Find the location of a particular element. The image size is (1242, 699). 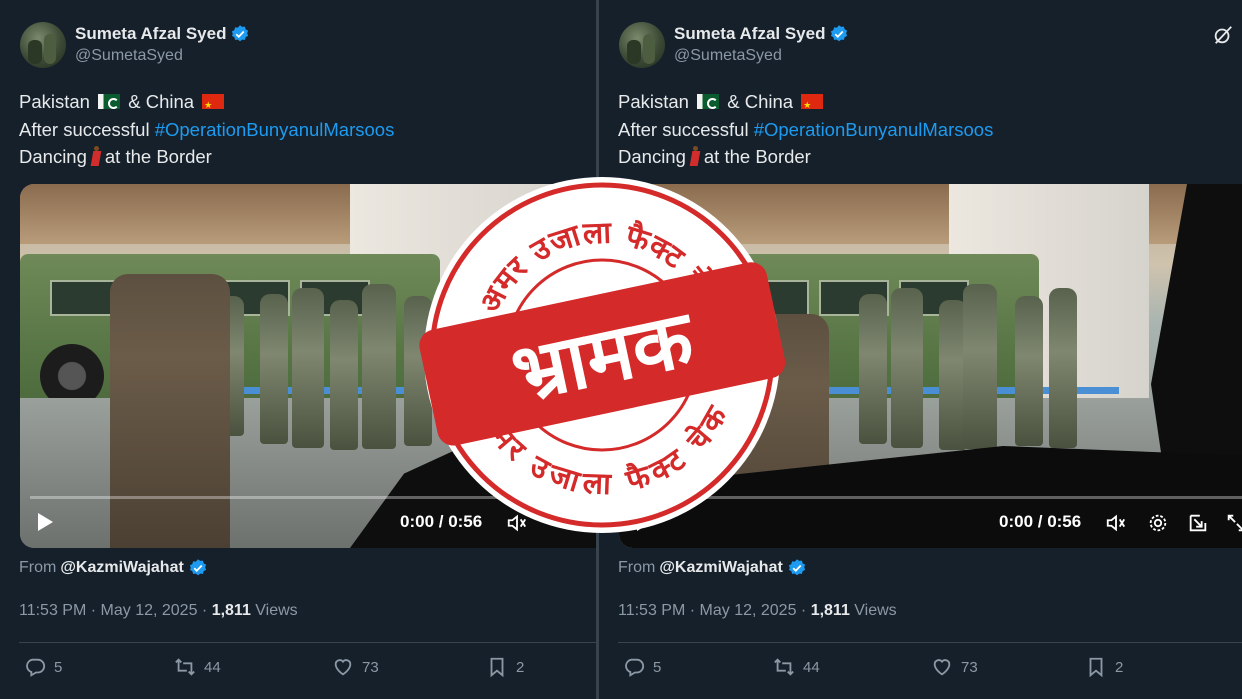

grok-icon is located at coordinates (1223, 35).